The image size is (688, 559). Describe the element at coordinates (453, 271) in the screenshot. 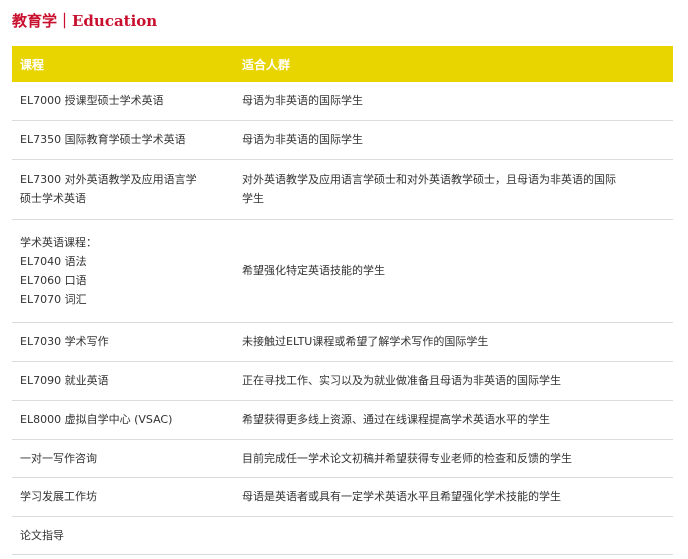

I see `audience-cell: 希望强化特定英语技能的学生` at that location.